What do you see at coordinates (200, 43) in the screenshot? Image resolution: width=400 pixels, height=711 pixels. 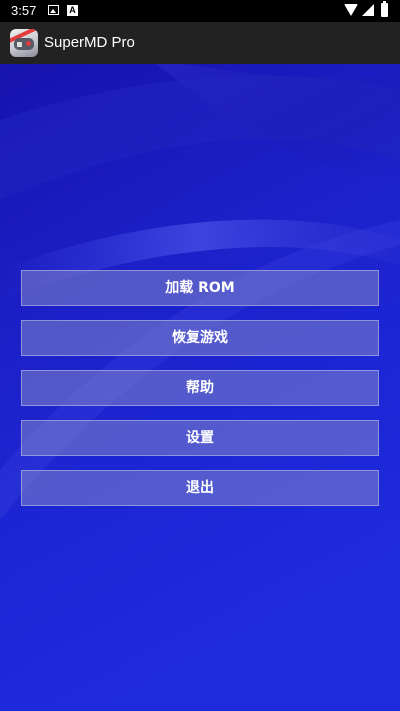 I see `app-bar: SuperMD Pro` at bounding box center [200, 43].